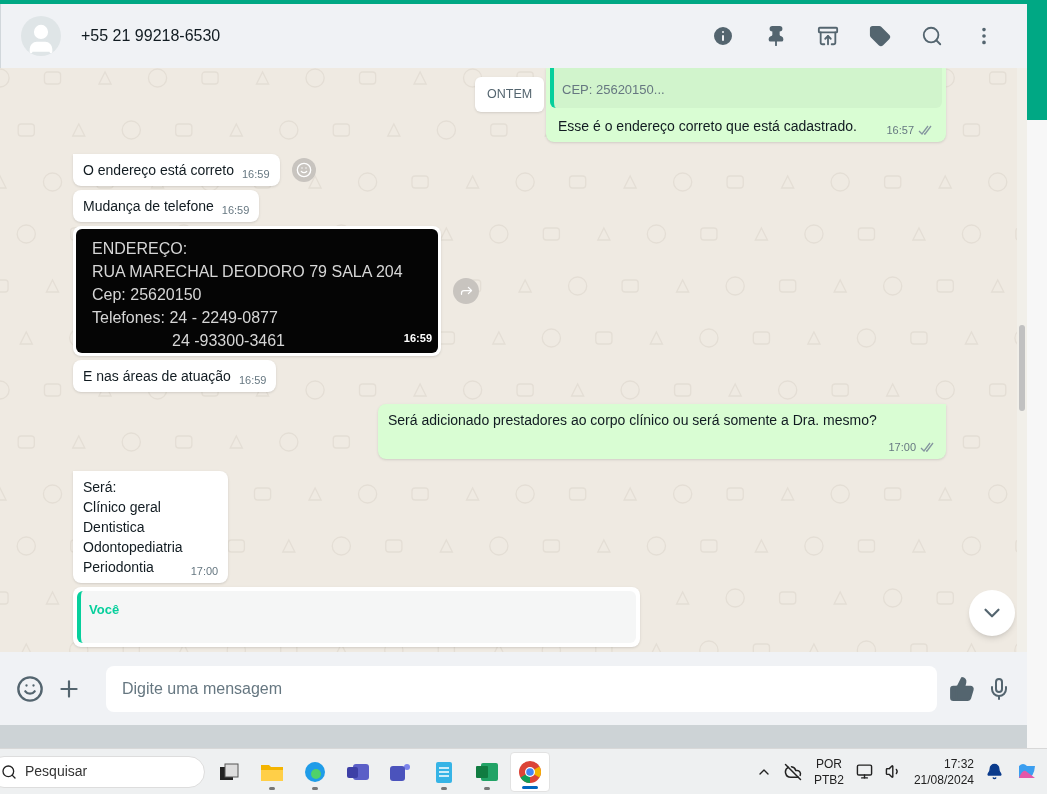 The width and height of the screenshot is (1047, 794). I want to click on message-text: Periodontia, so click(119, 567).